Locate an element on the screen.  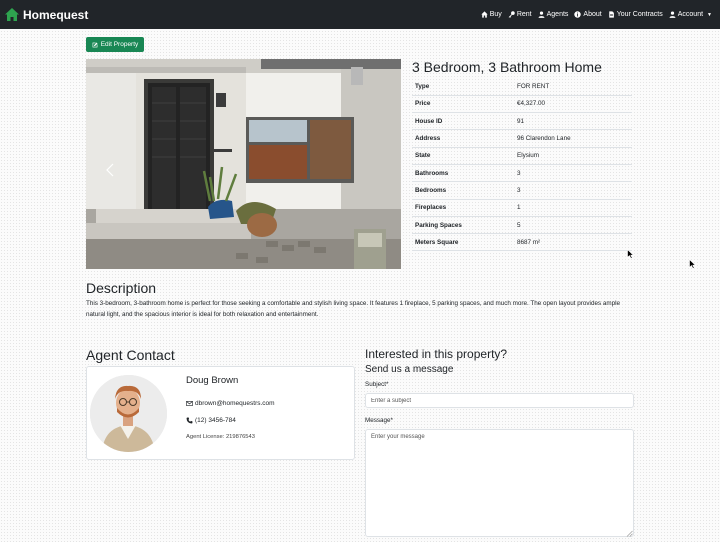
detail-key: Parking Spaces is located at coordinates (463, 225).